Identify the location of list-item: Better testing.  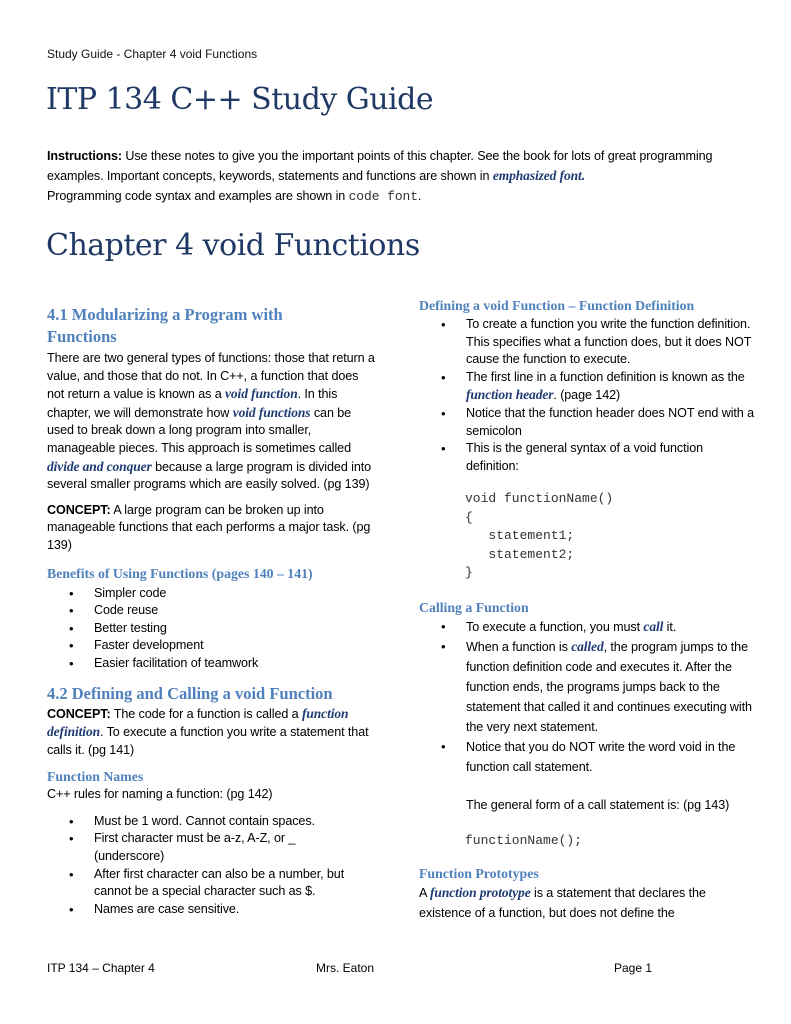
(212, 629).